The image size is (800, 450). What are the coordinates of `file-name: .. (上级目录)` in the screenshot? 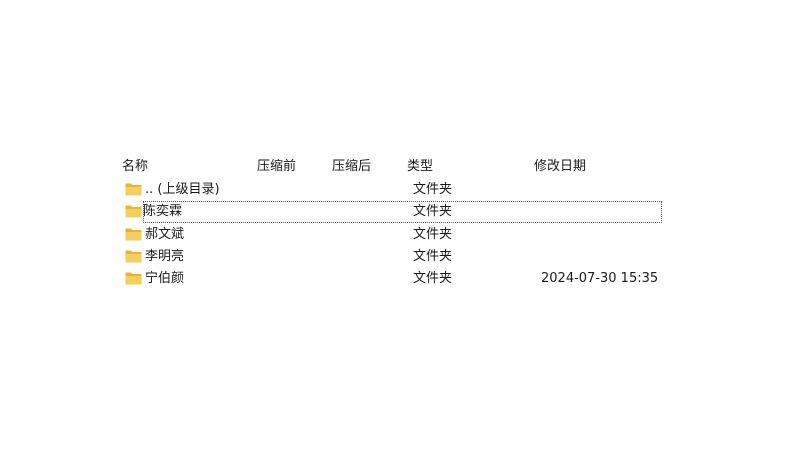 It's located at (182, 189).